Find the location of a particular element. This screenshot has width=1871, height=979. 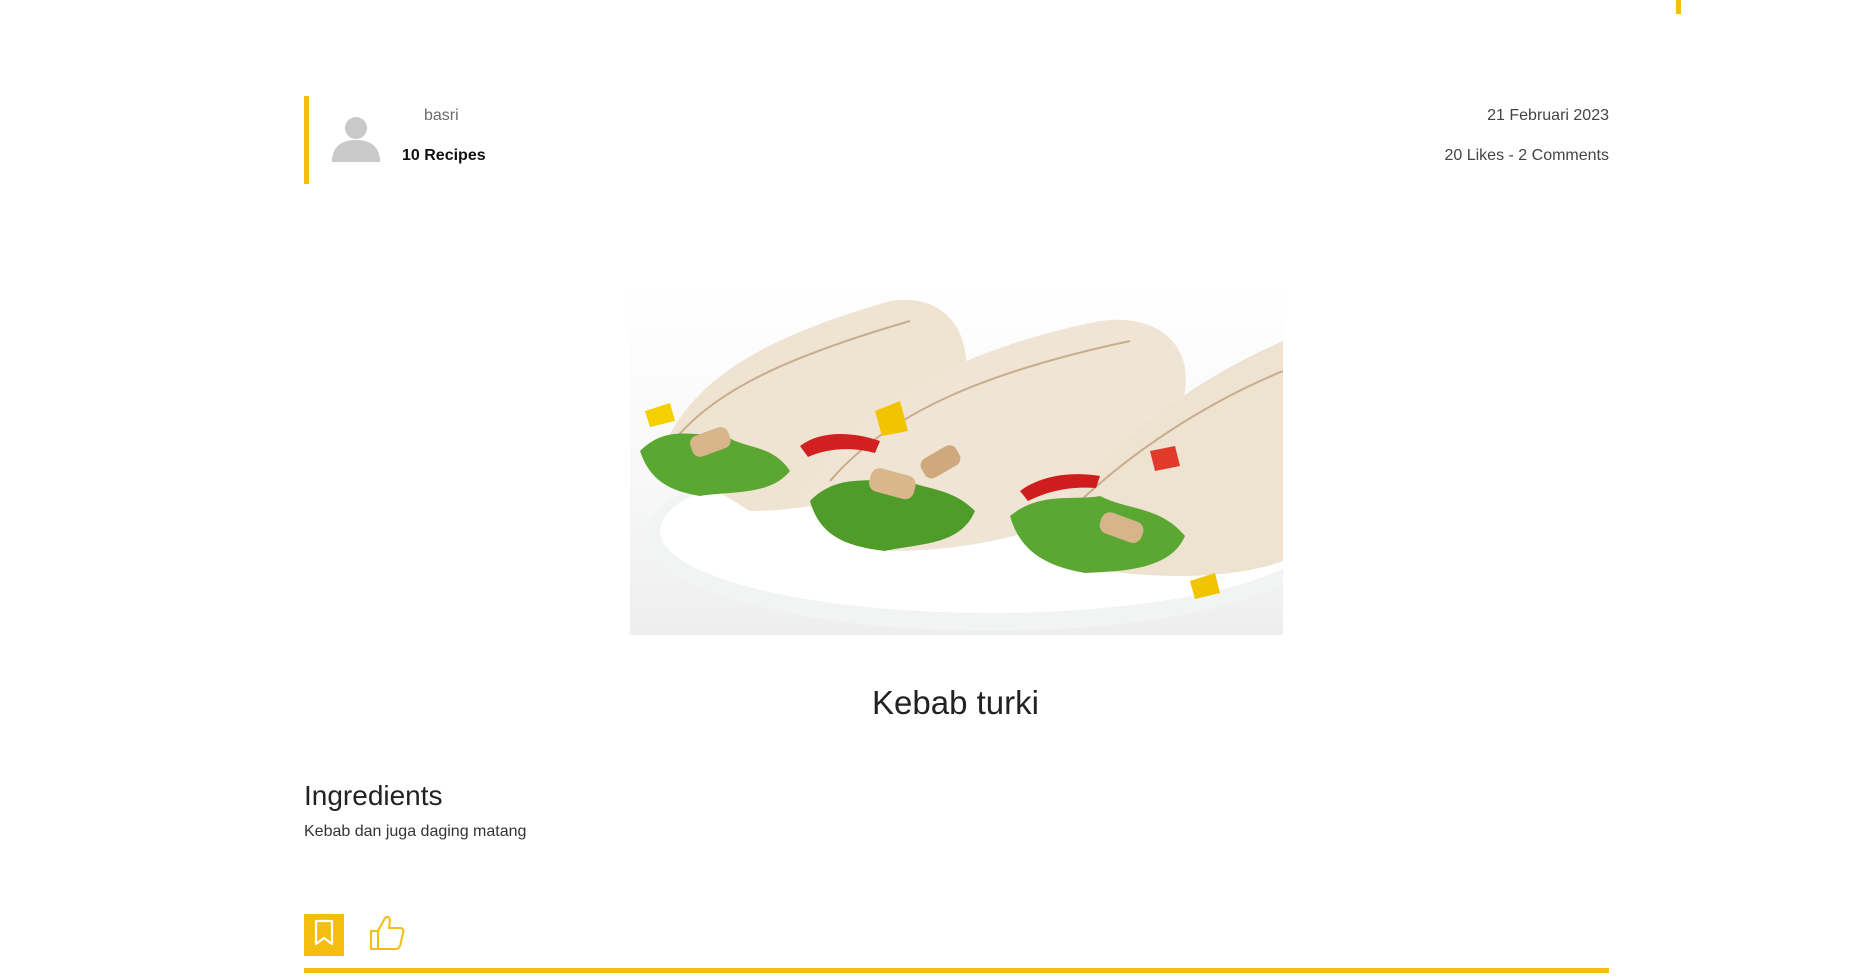

ingredients-text: Kebab dan juga daging matang is located at coordinates (415, 831).